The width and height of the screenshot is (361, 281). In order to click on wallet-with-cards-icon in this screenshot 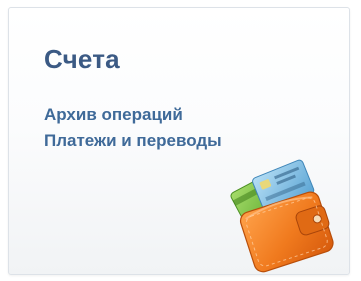, I will do `click(282, 216)`.